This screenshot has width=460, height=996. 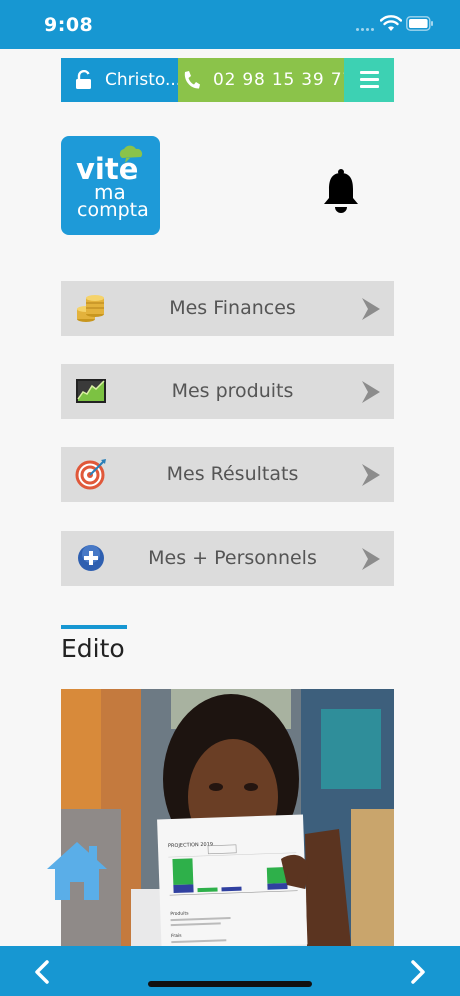 I want to click on status-time: 9:08, so click(x=69, y=25).